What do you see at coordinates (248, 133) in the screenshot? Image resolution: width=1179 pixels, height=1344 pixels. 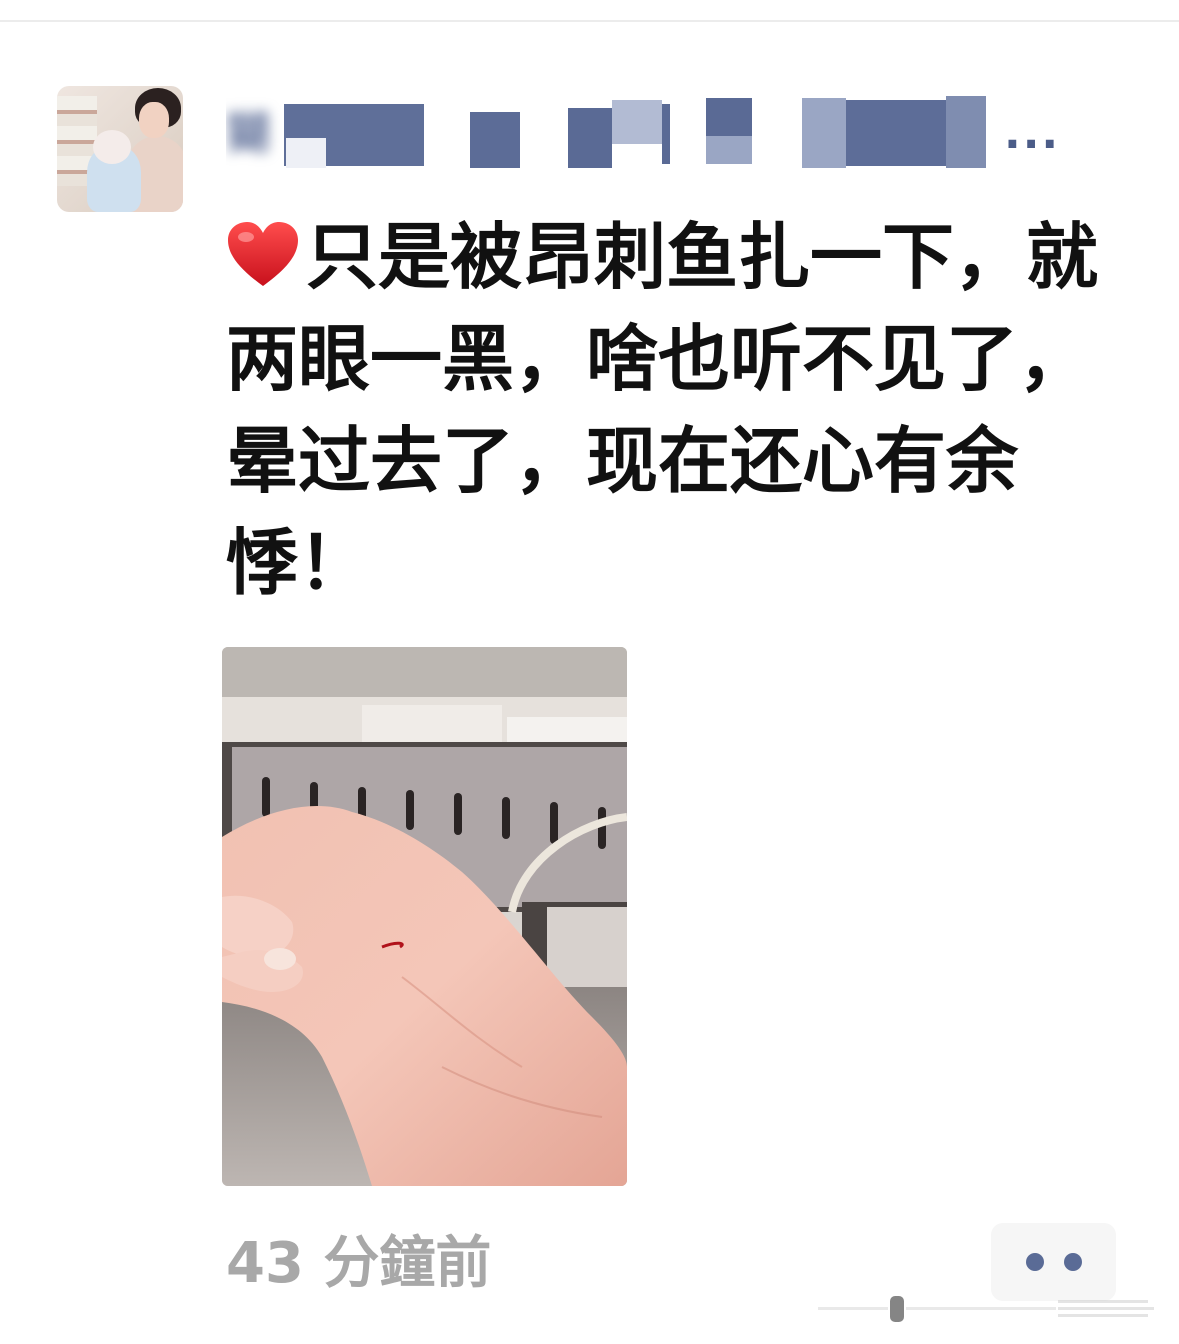 I see `username-text: 猢` at bounding box center [248, 133].